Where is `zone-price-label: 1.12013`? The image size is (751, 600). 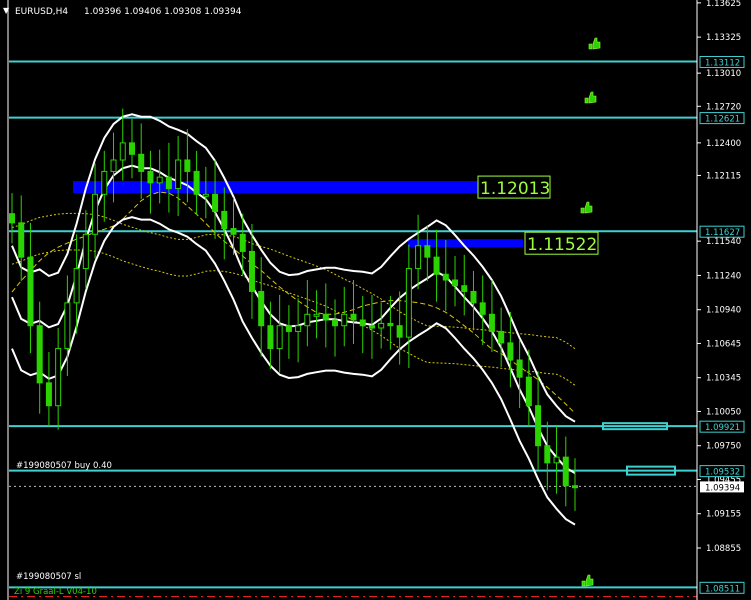 zone-price-label: 1.12013 is located at coordinates (515, 189).